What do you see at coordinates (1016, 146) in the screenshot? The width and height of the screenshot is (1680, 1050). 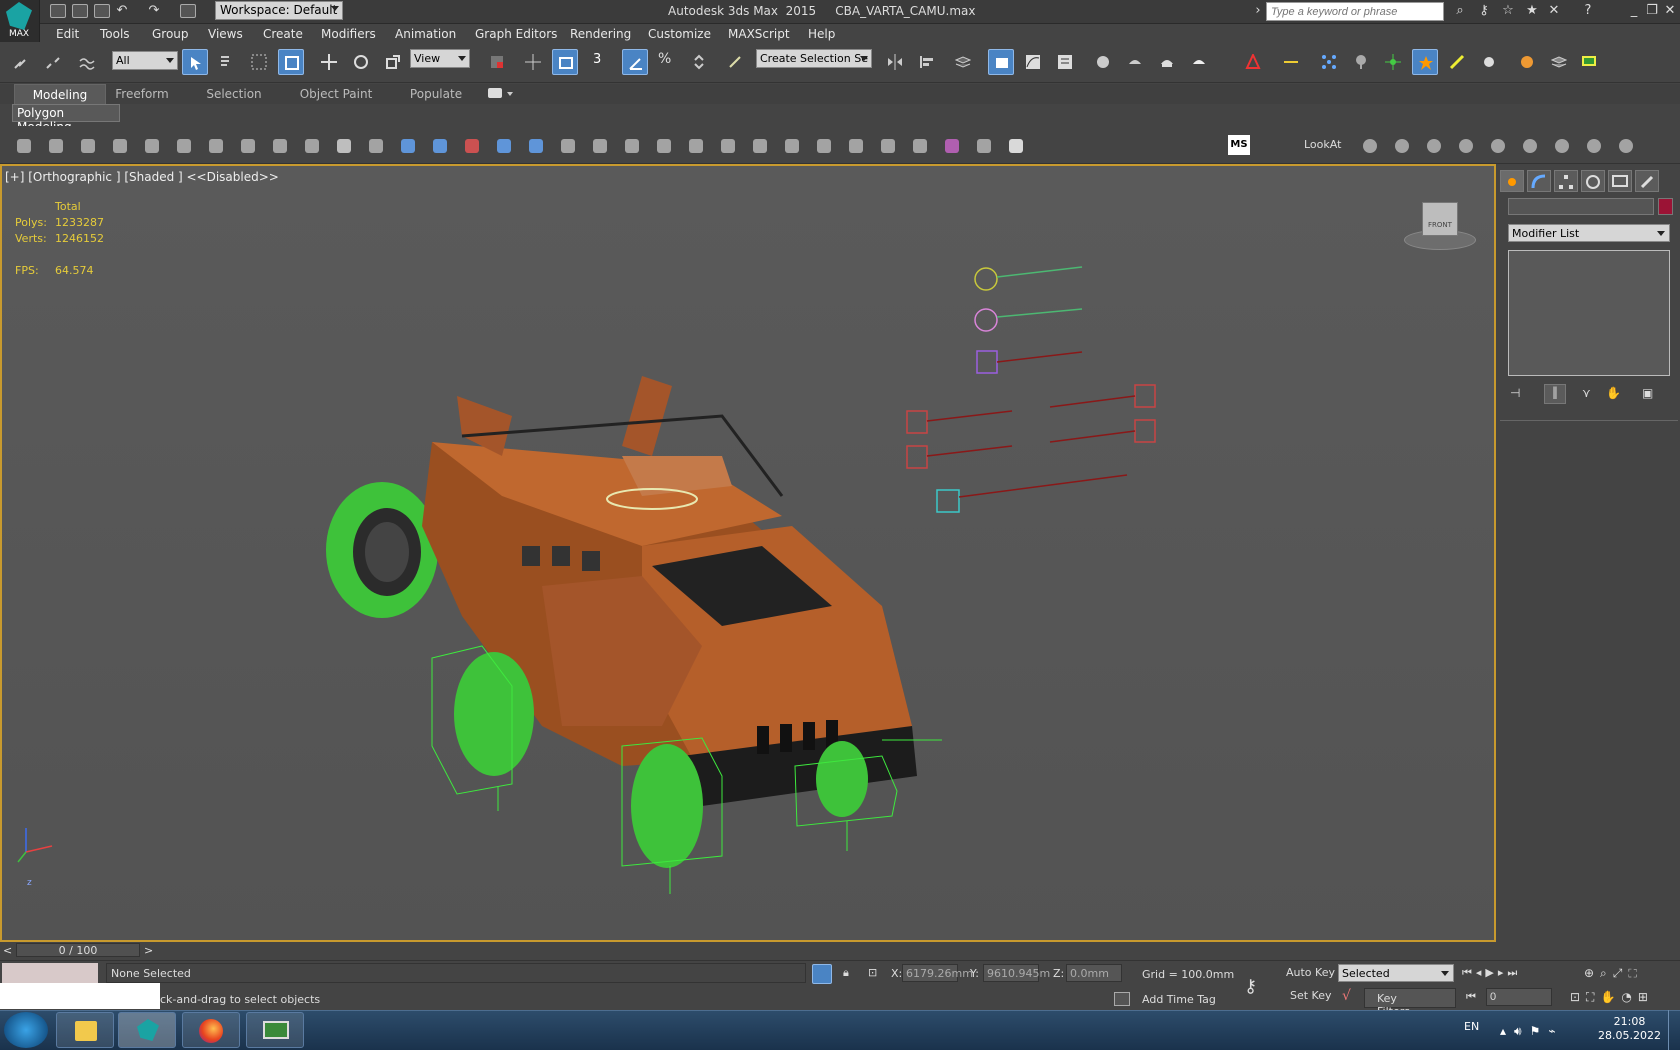 I see `hand-icon` at bounding box center [1016, 146].